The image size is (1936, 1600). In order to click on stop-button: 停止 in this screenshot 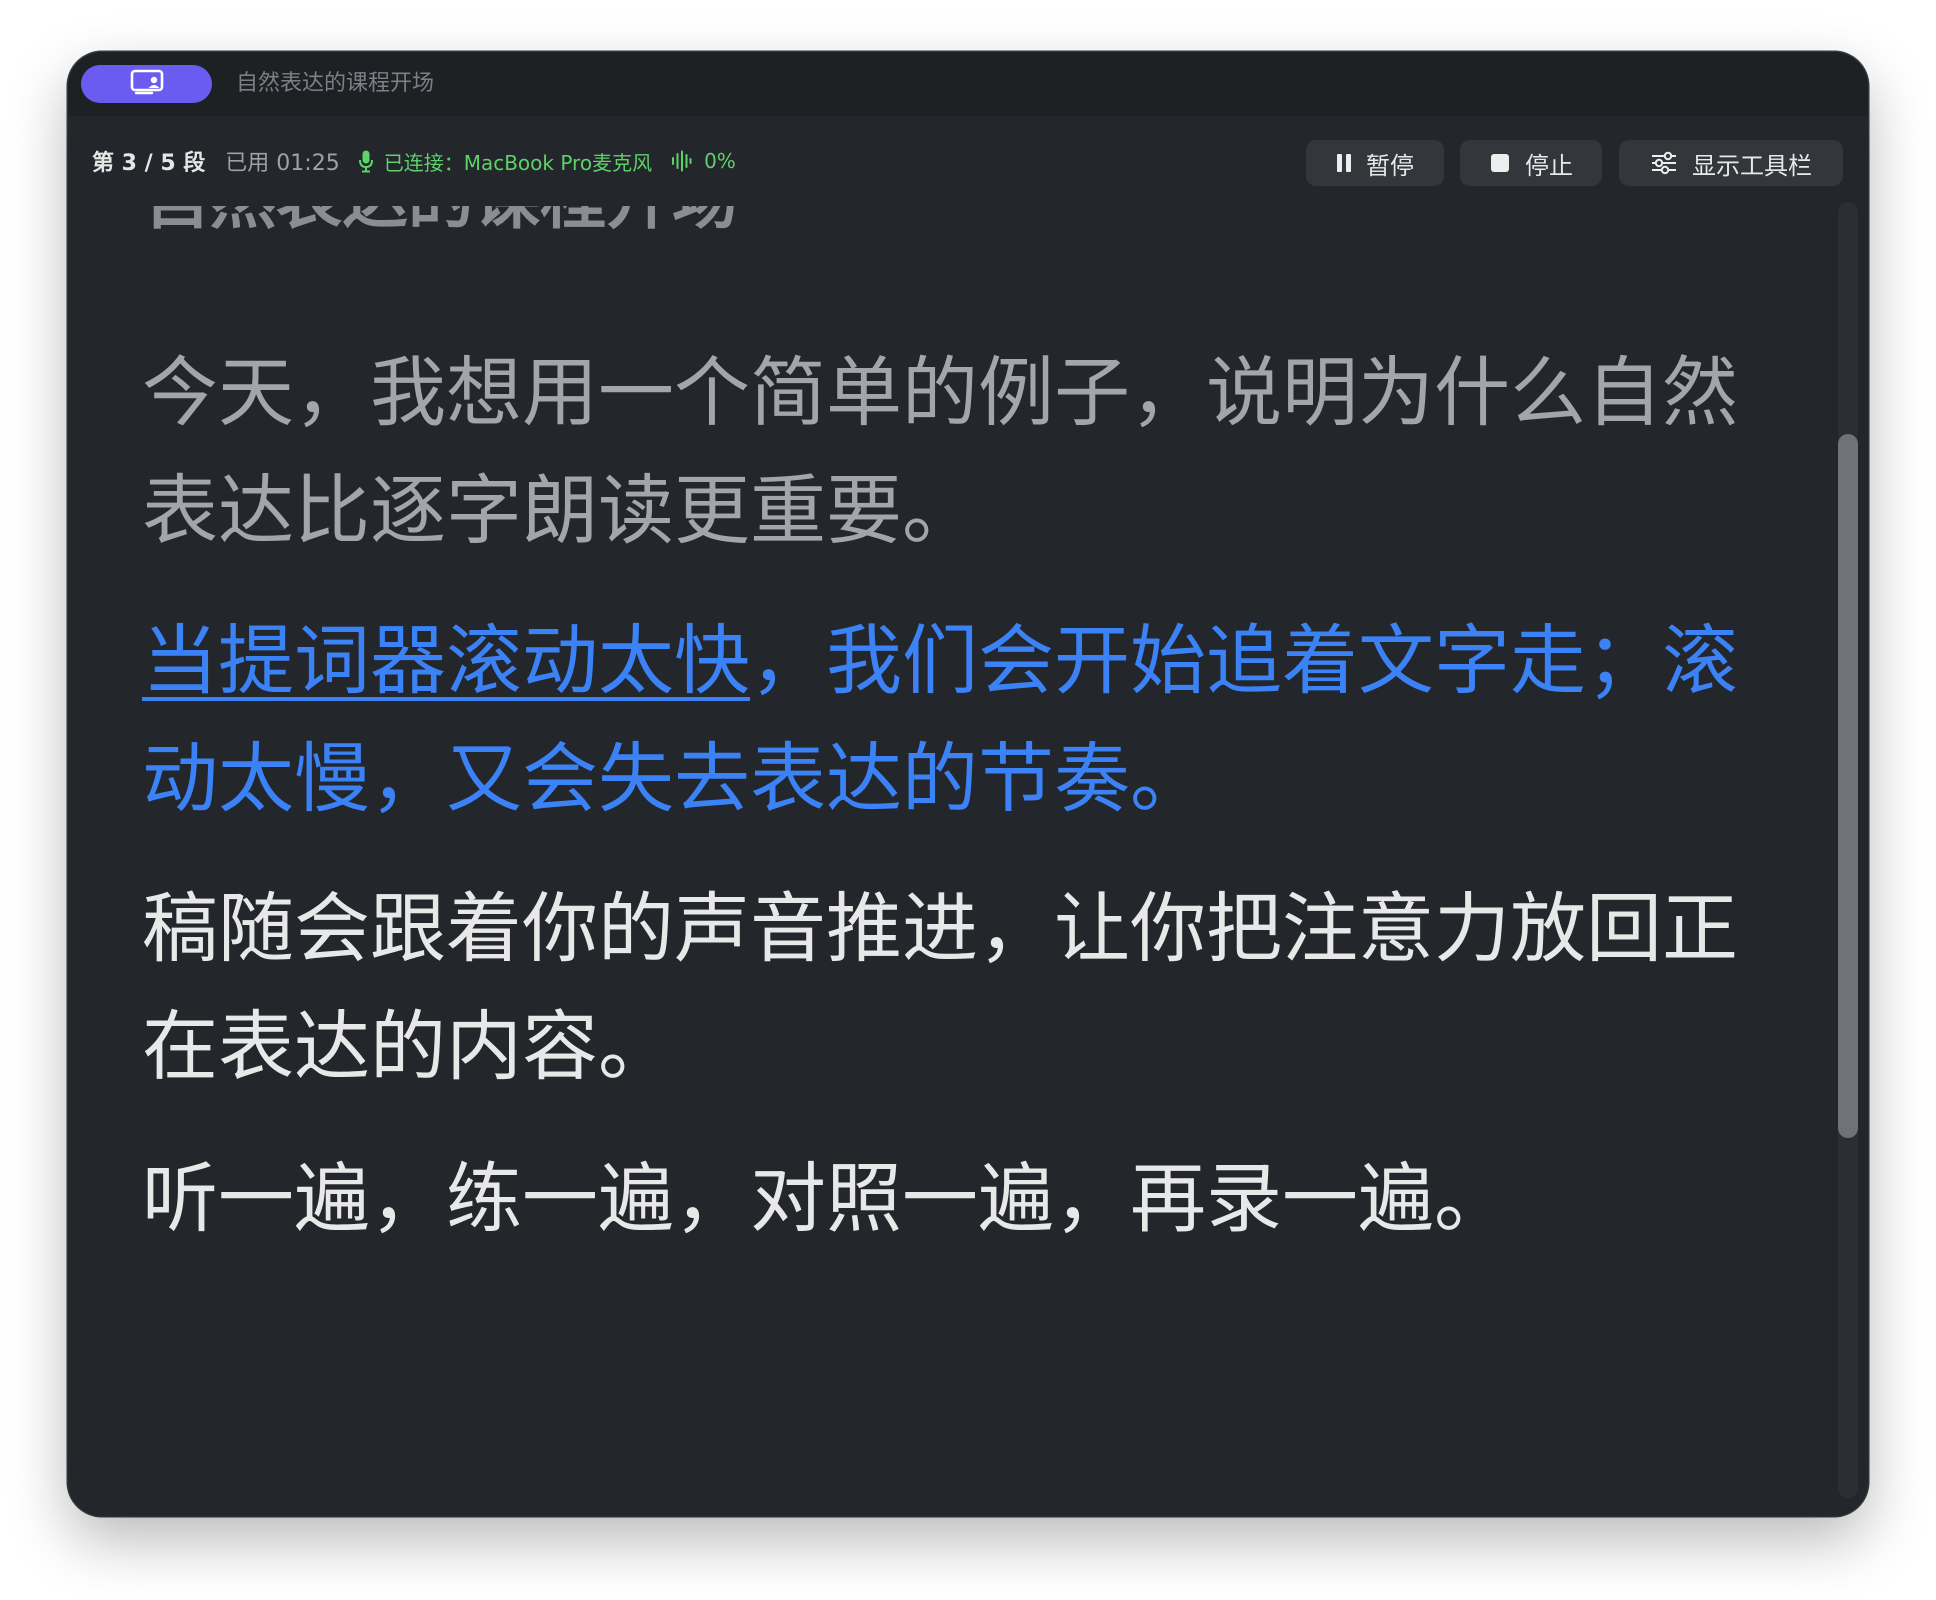, I will do `click(1531, 163)`.